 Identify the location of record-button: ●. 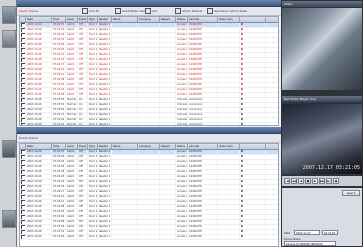
(336, 181).